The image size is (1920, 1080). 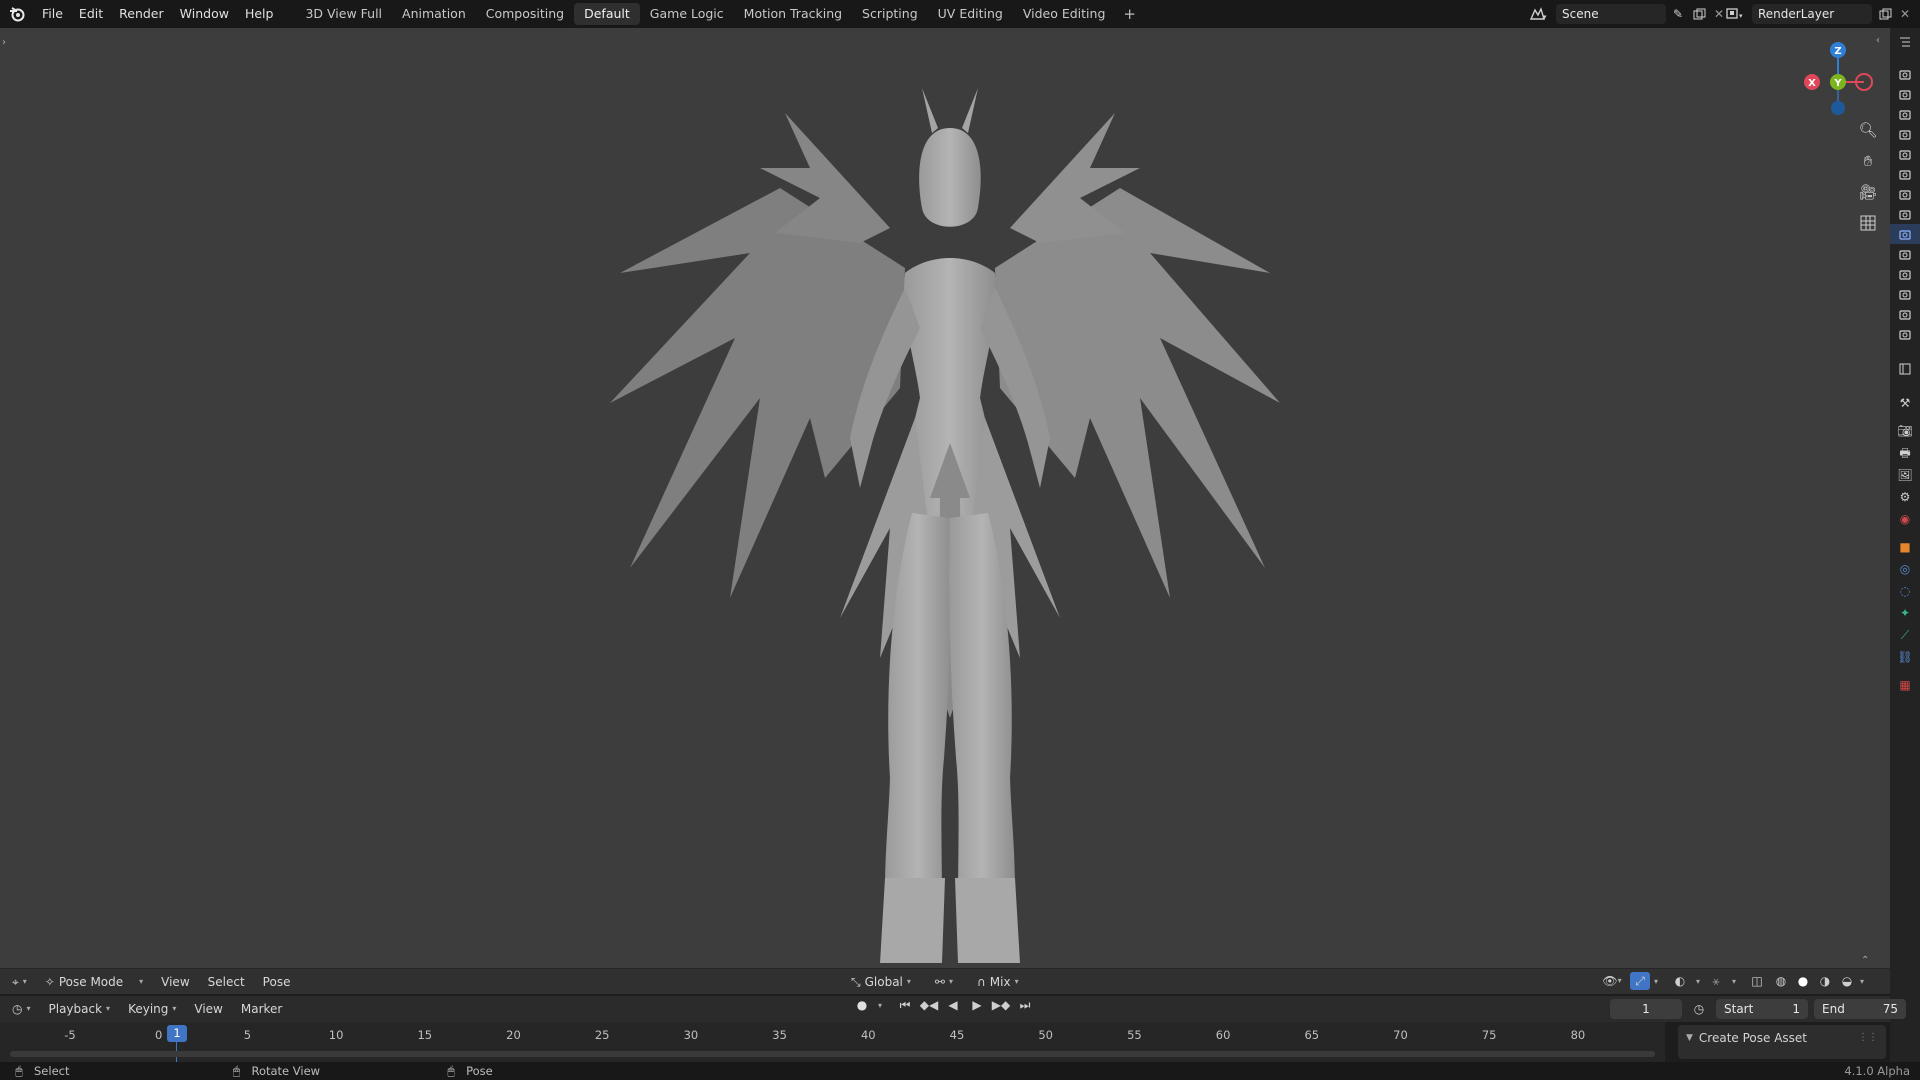 I want to click on new-render-layer-icon, so click(x=1885, y=14).